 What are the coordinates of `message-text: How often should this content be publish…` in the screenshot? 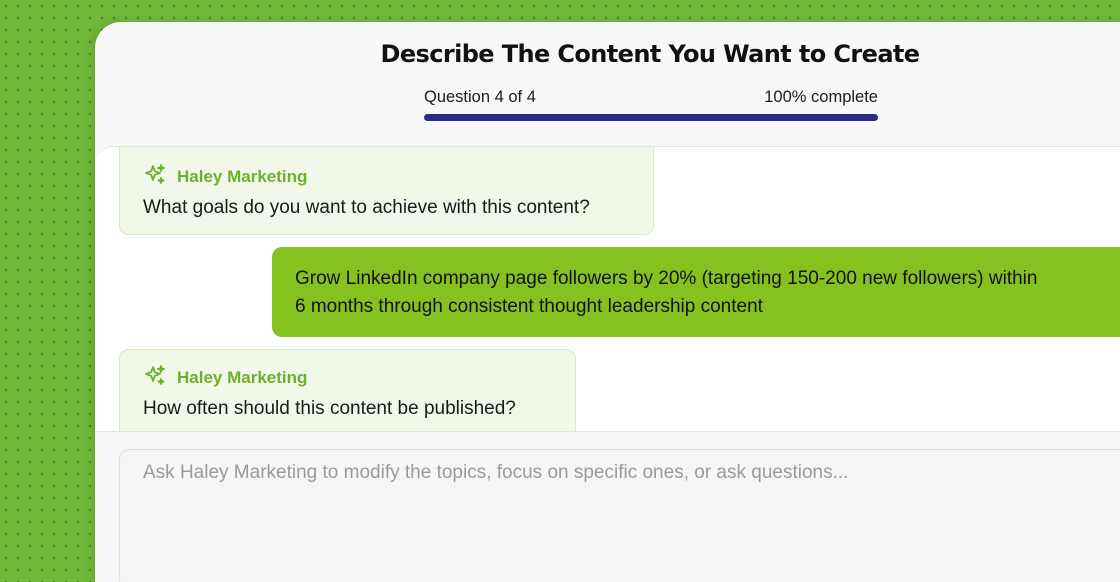 It's located at (329, 408).